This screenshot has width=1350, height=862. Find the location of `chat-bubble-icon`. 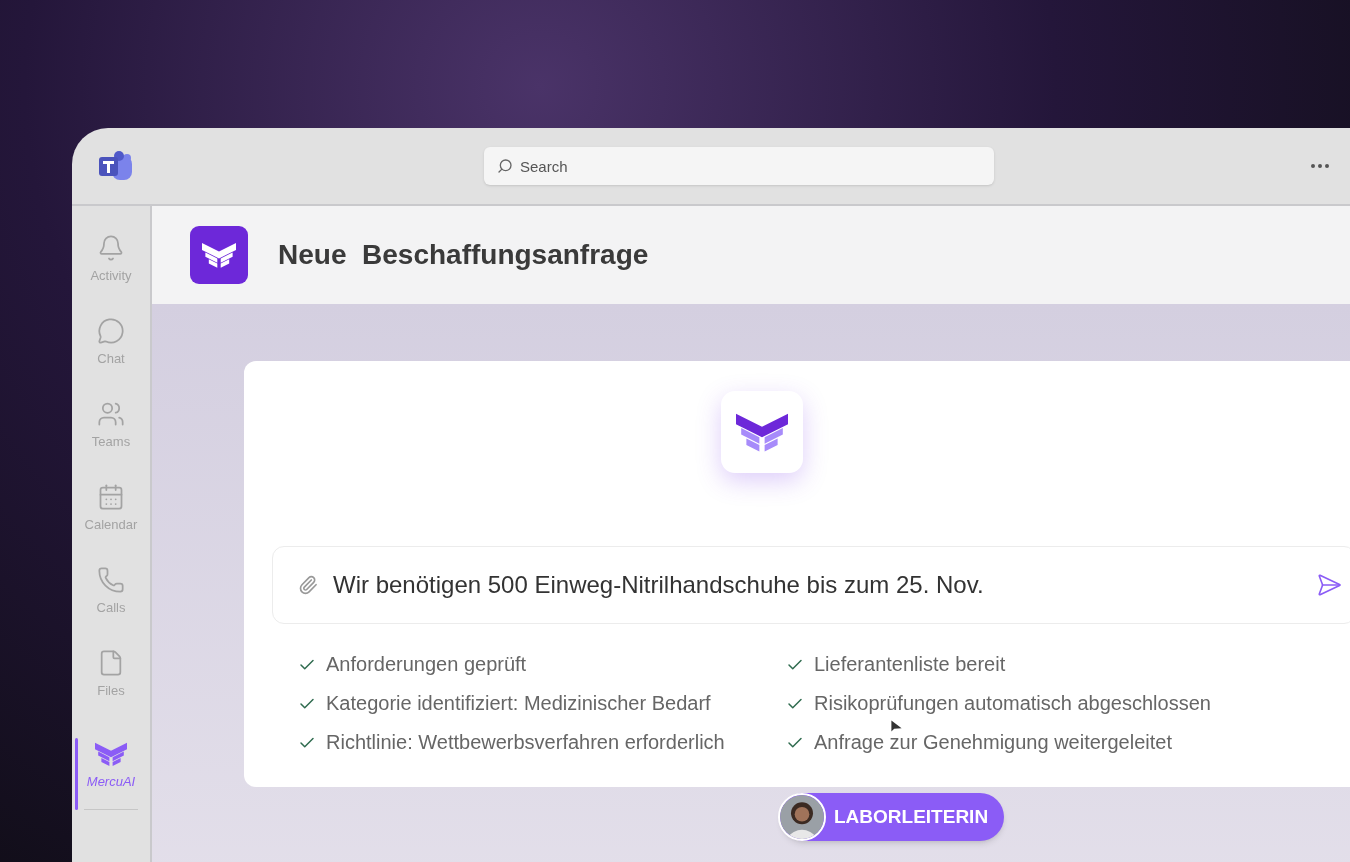

chat-bubble-icon is located at coordinates (111, 331).